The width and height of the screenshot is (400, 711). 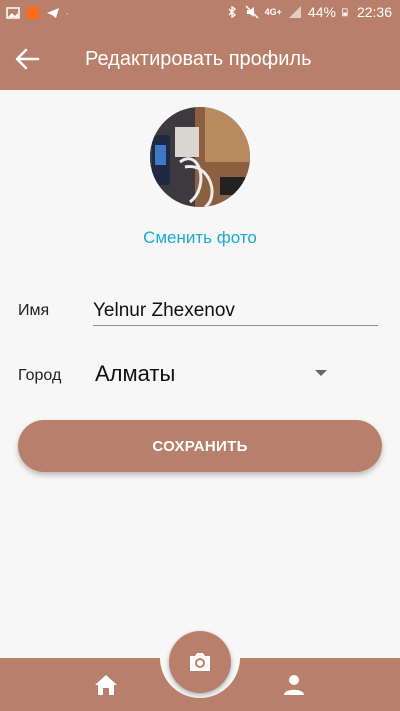 What do you see at coordinates (252, 12) in the screenshot?
I see `mute-icon` at bounding box center [252, 12].